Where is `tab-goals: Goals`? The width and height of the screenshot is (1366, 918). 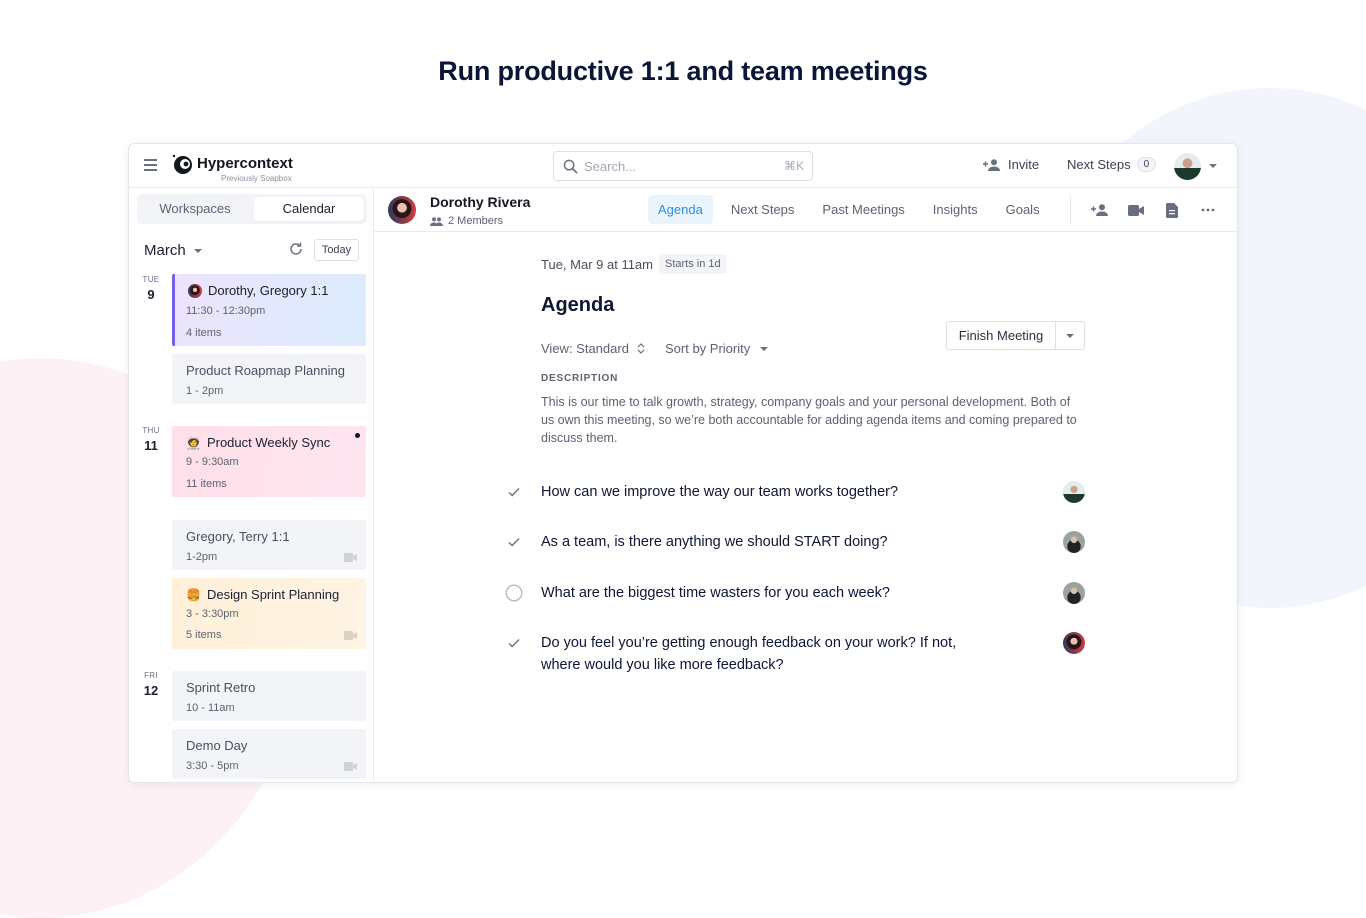
tab-goals: Goals is located at coordinates (1023, 209).